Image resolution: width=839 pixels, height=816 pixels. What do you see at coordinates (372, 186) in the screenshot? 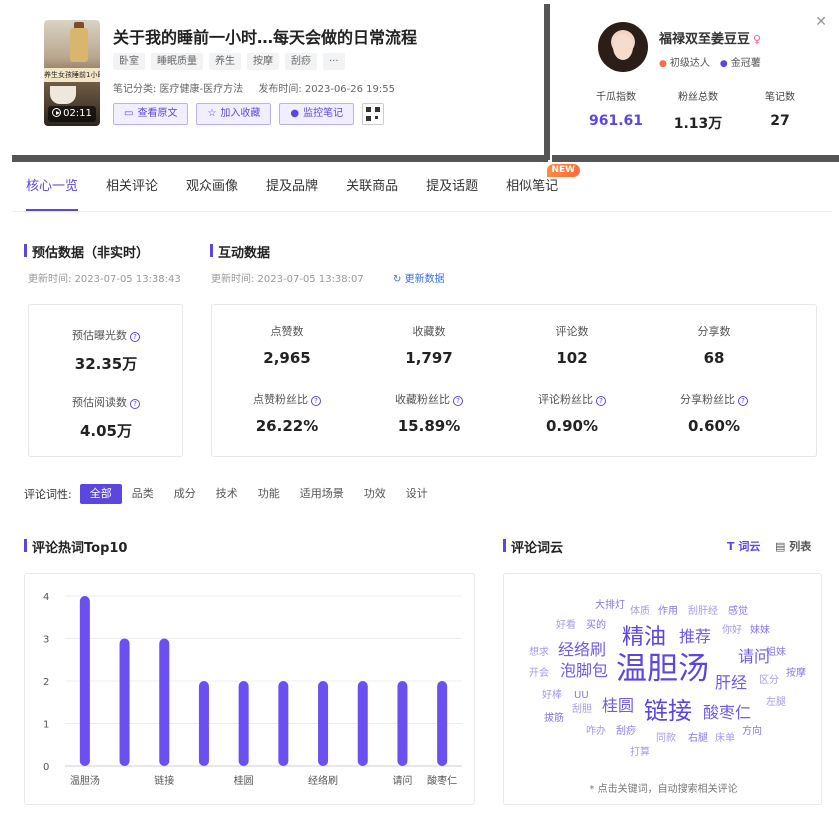
I see `tab-5: 关联商品` at bounding box center [372, 186].